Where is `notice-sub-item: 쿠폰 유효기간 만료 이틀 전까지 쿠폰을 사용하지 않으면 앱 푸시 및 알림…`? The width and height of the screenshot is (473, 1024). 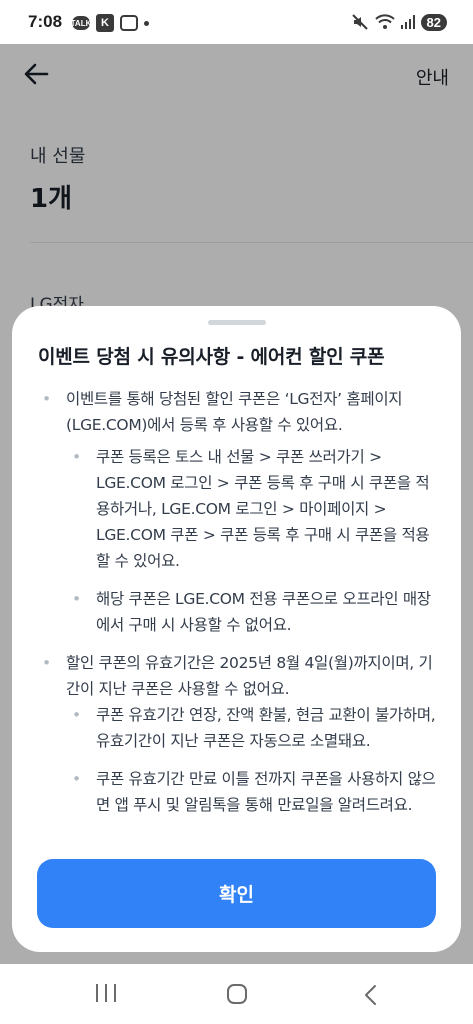
notice-sub-item: 쿠폰 유효기간 만료 이틀 전까지 쿠폰을 사용하지 않으면 앱 푸시 및 알림… is located at coordinates (239, 792).